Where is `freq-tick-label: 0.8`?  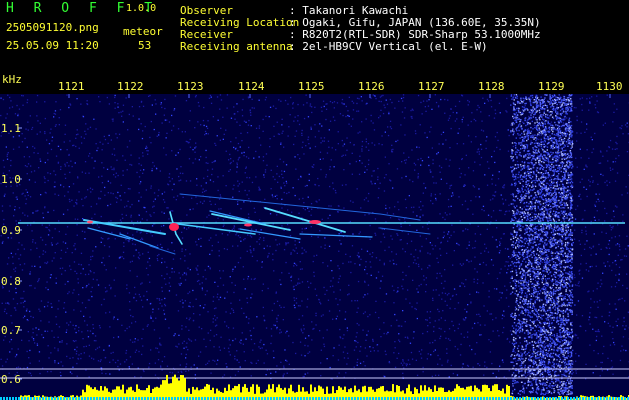
freq-tick-label: 0.8 is located at coordinates (11, 281).